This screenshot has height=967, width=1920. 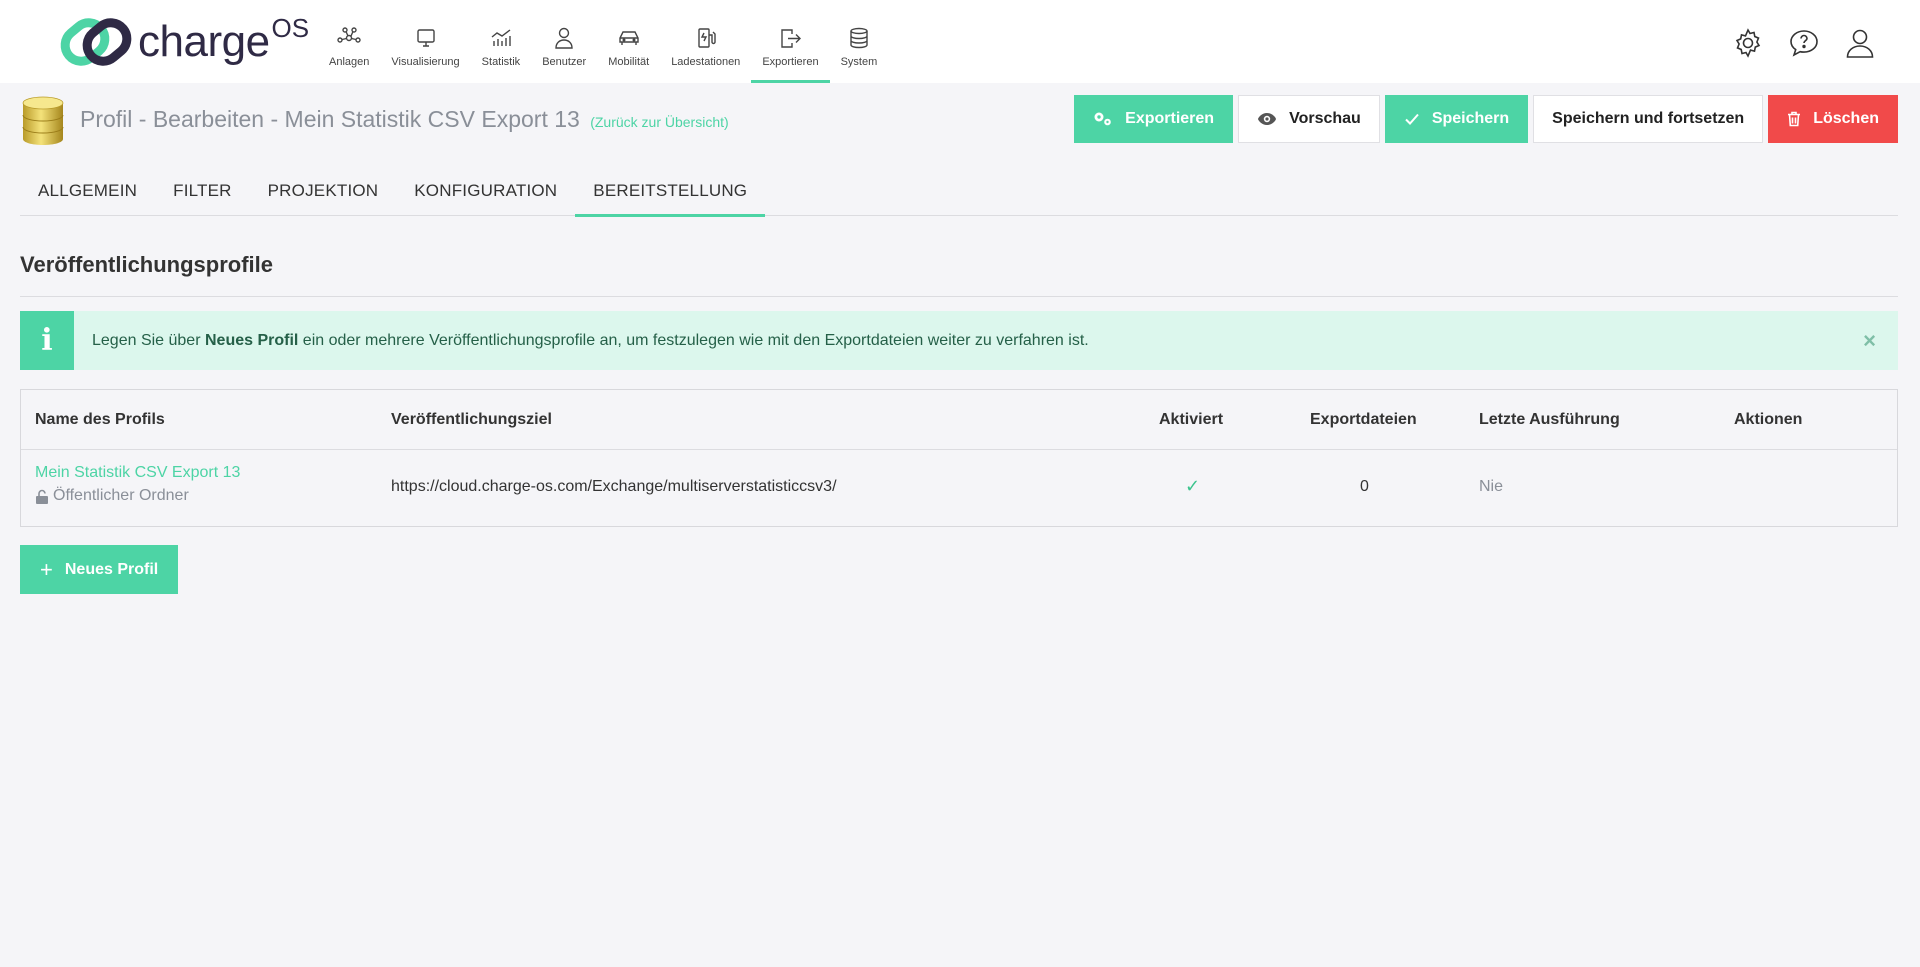 I want to click on export-files-count: 0, so click(x=1364, y=486).